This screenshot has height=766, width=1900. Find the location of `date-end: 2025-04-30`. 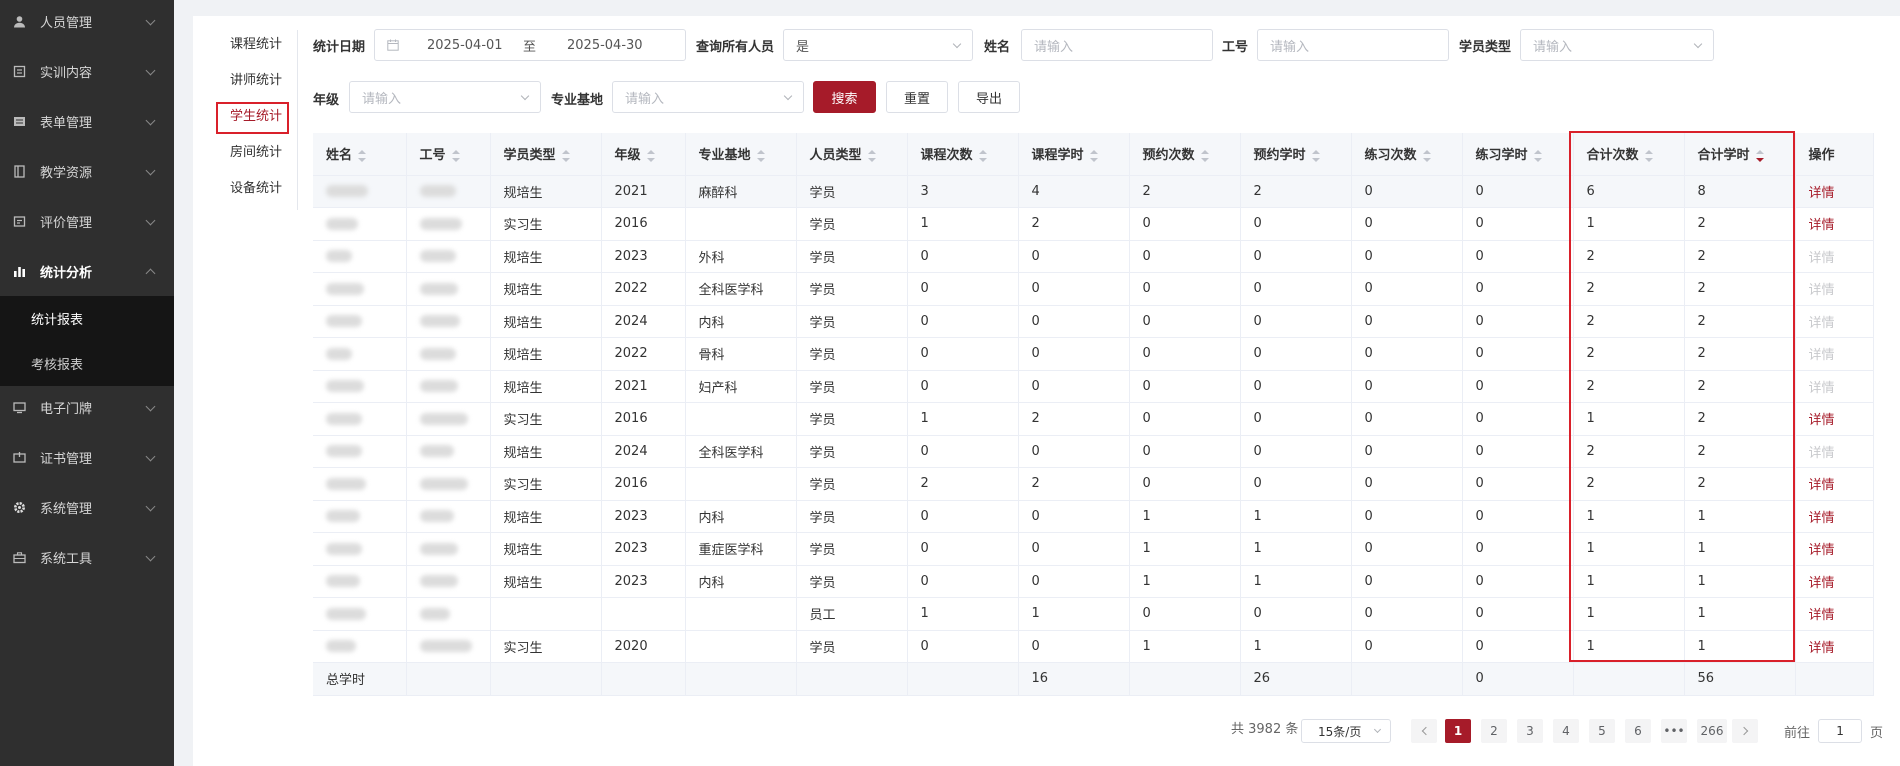

date-end: 2025-04-30 is located at coordinates (605, 45).